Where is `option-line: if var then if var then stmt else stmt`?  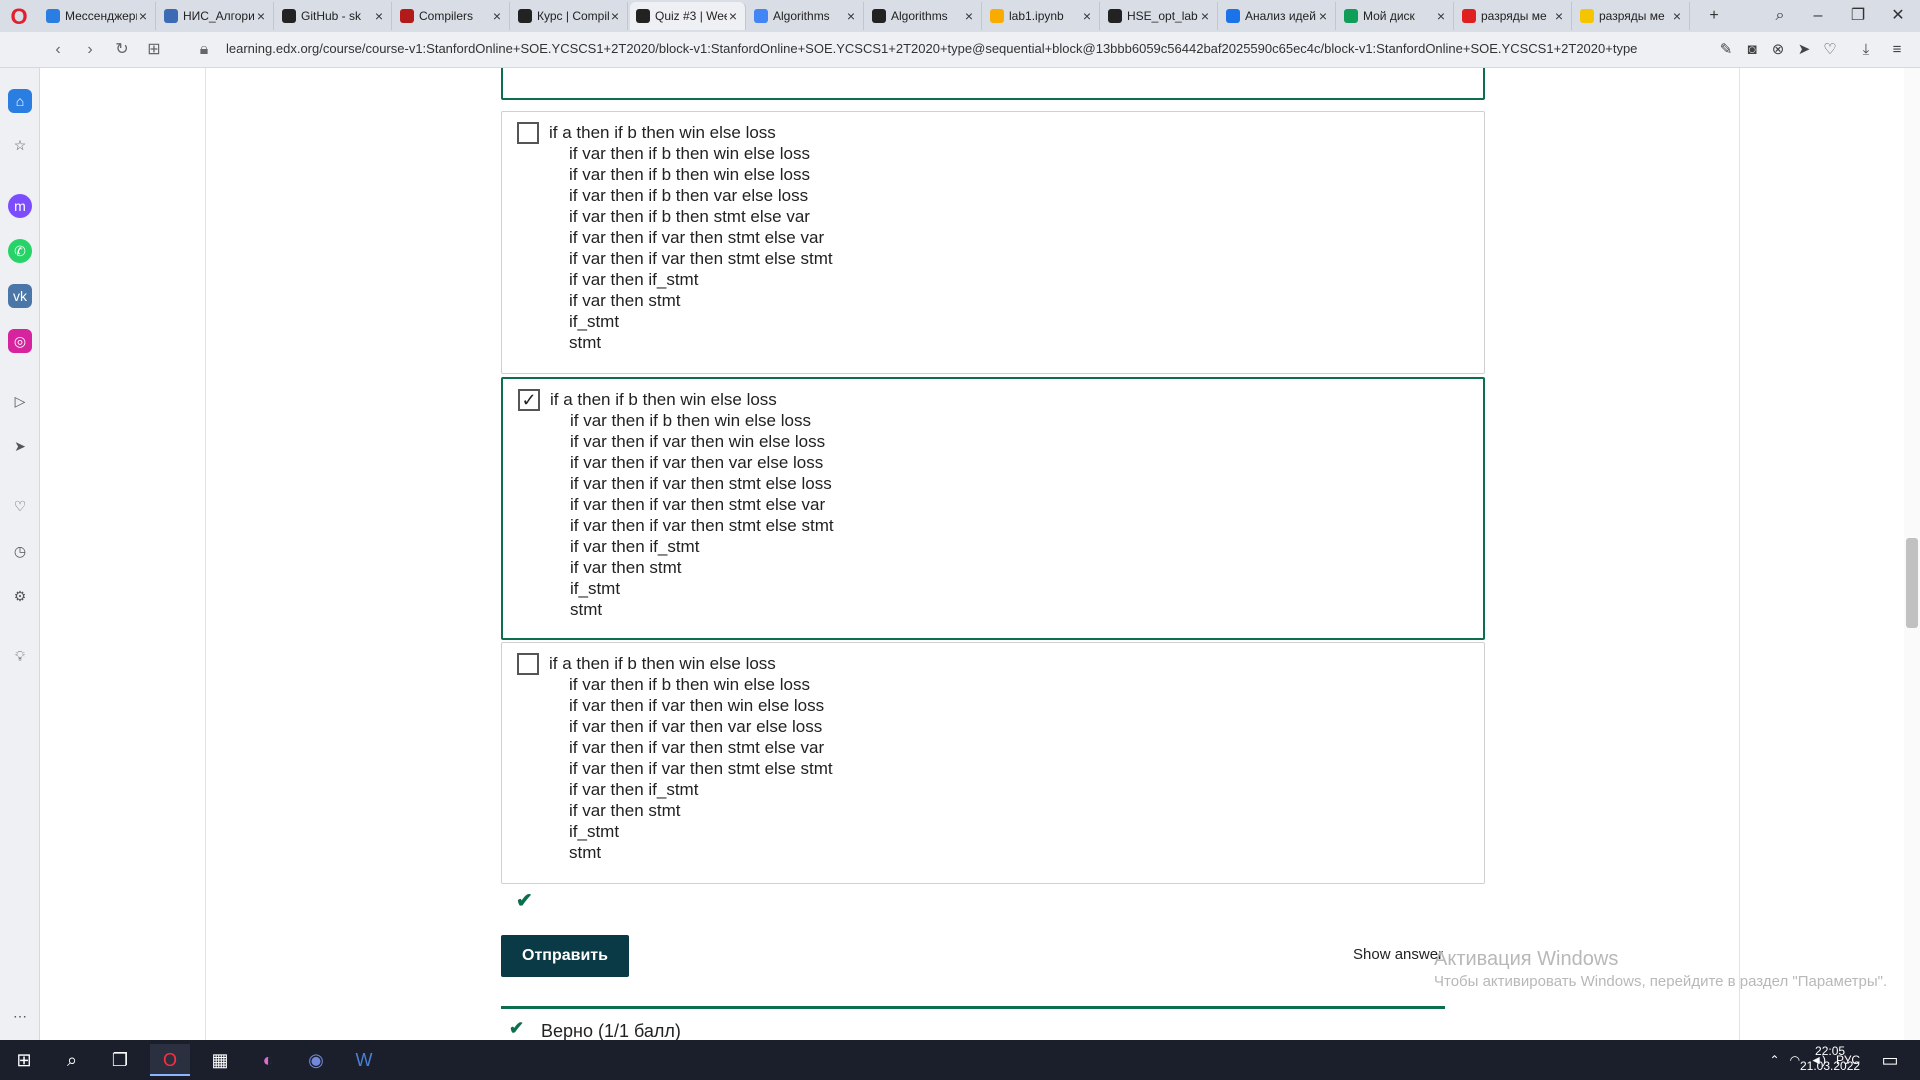 option-line: if var then if var then stmt else stmt is located at coordinates (702, 525).